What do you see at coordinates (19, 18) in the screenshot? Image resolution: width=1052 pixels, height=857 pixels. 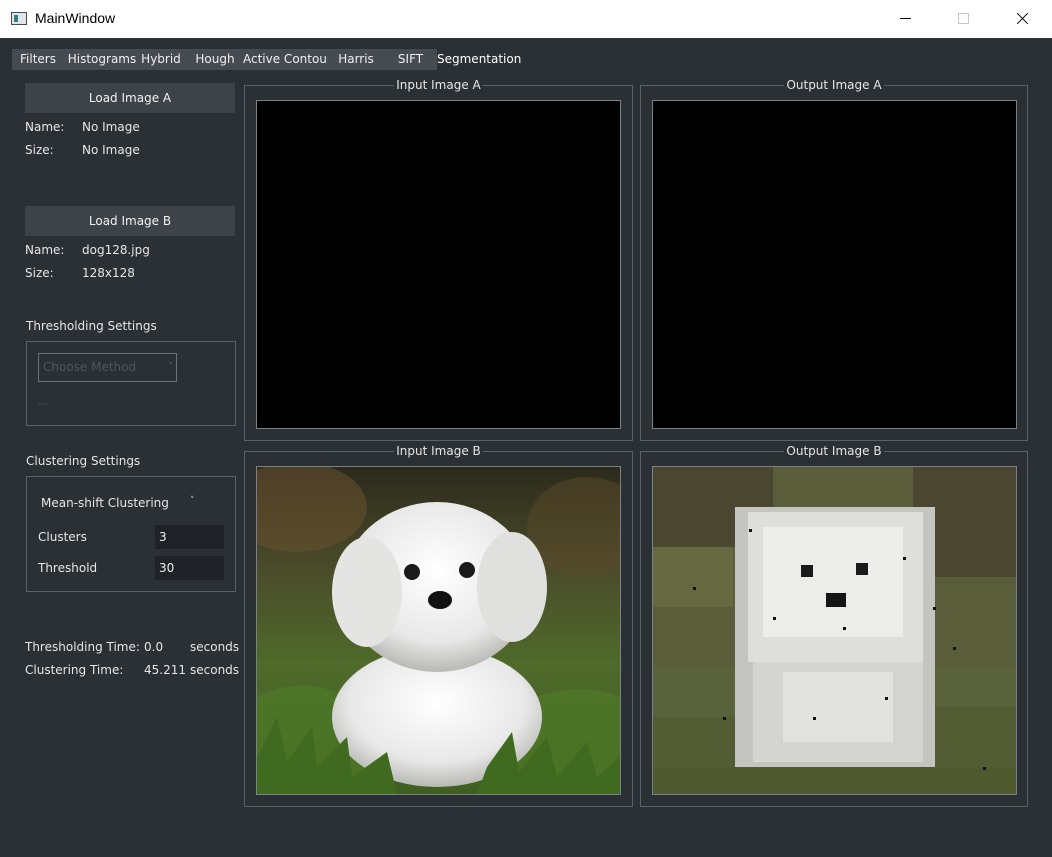 I see `app-window-icon` at bounding box center [19, 18].